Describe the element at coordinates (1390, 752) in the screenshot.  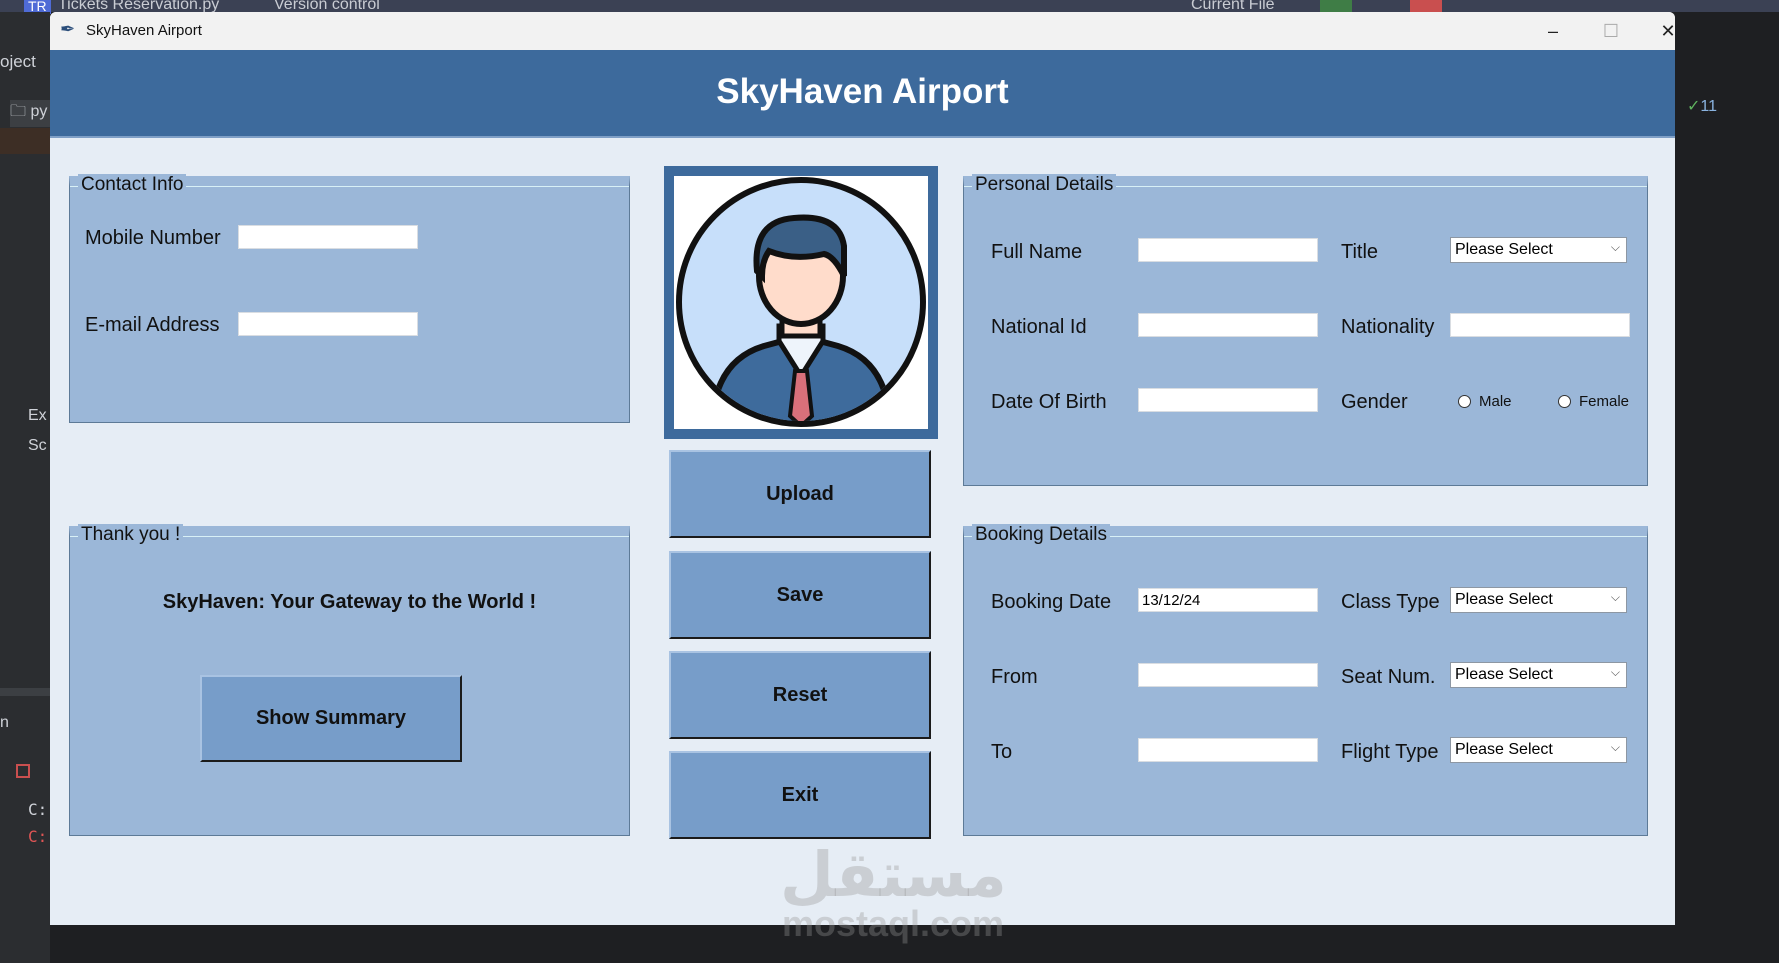
I see `flight-type-label: Flight Type` at that location.